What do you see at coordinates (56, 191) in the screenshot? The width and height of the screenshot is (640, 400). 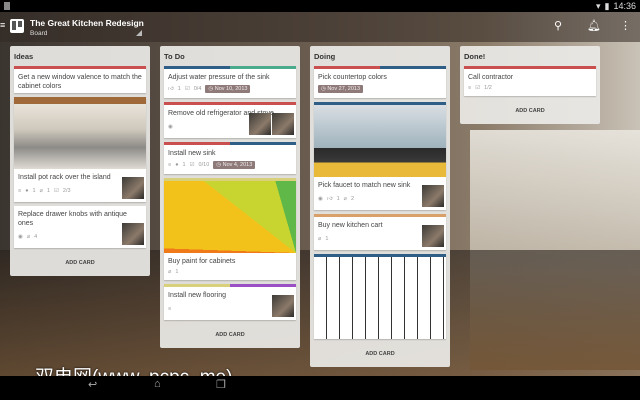 I see `checklist-icon: ☑` at bounding box center [56, 191].